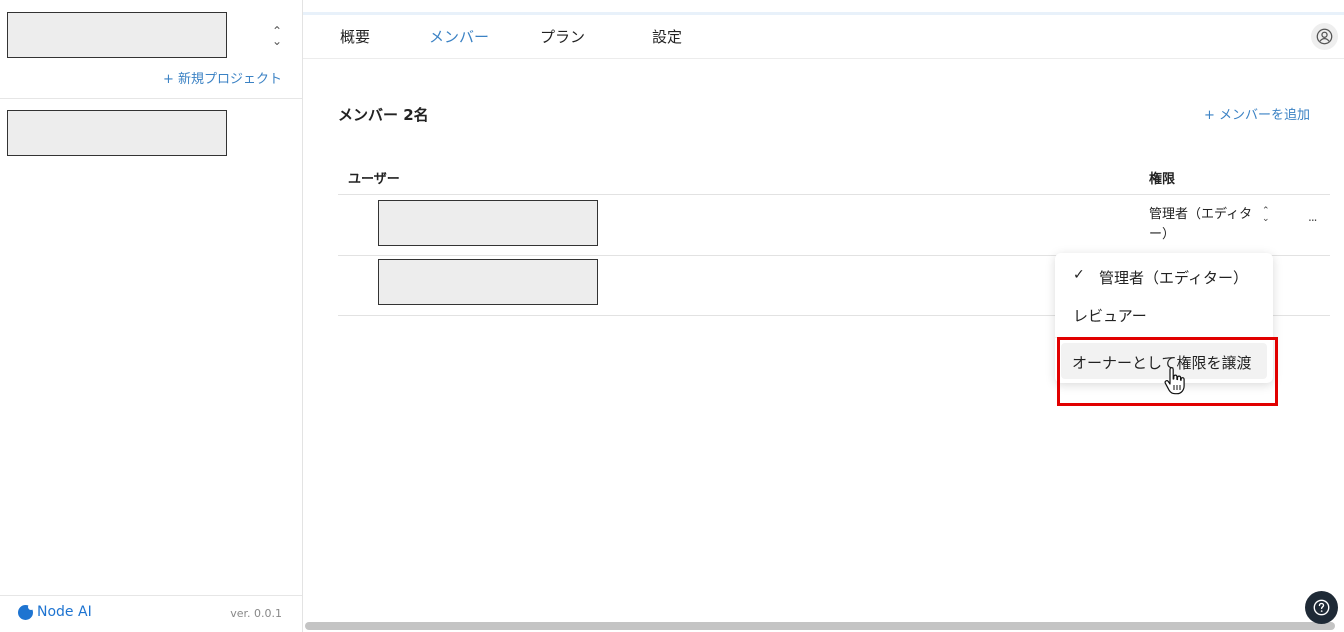  I want to click on sidebar-footer-divider, so click(151, 595).